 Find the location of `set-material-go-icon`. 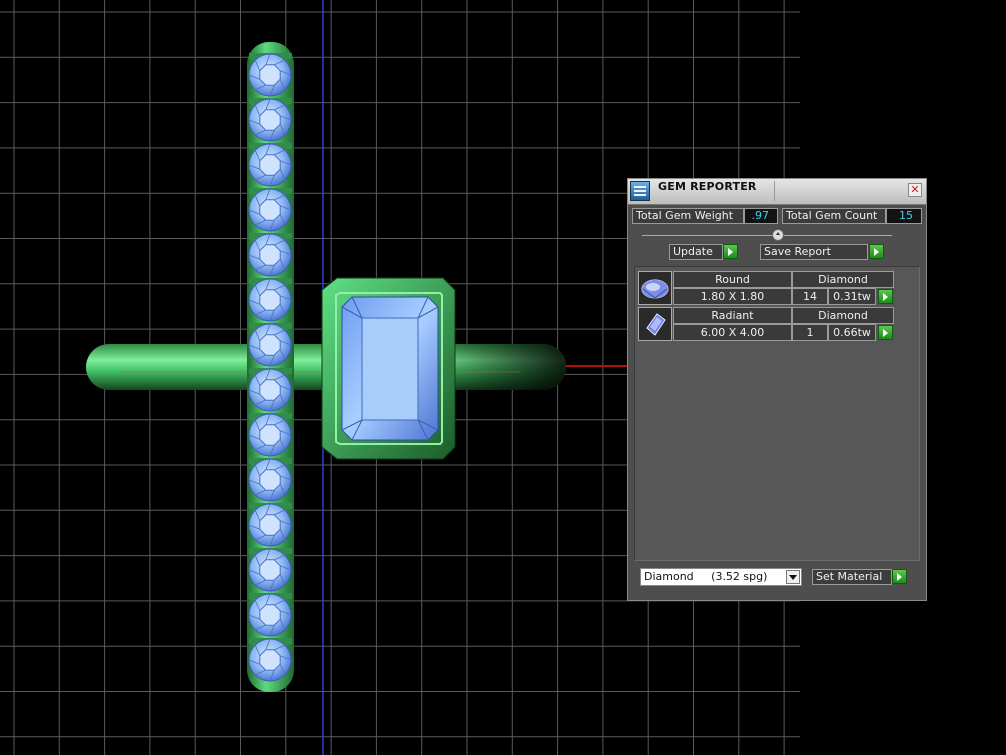

set-material-go-icon is located at coordinates (899, 576).